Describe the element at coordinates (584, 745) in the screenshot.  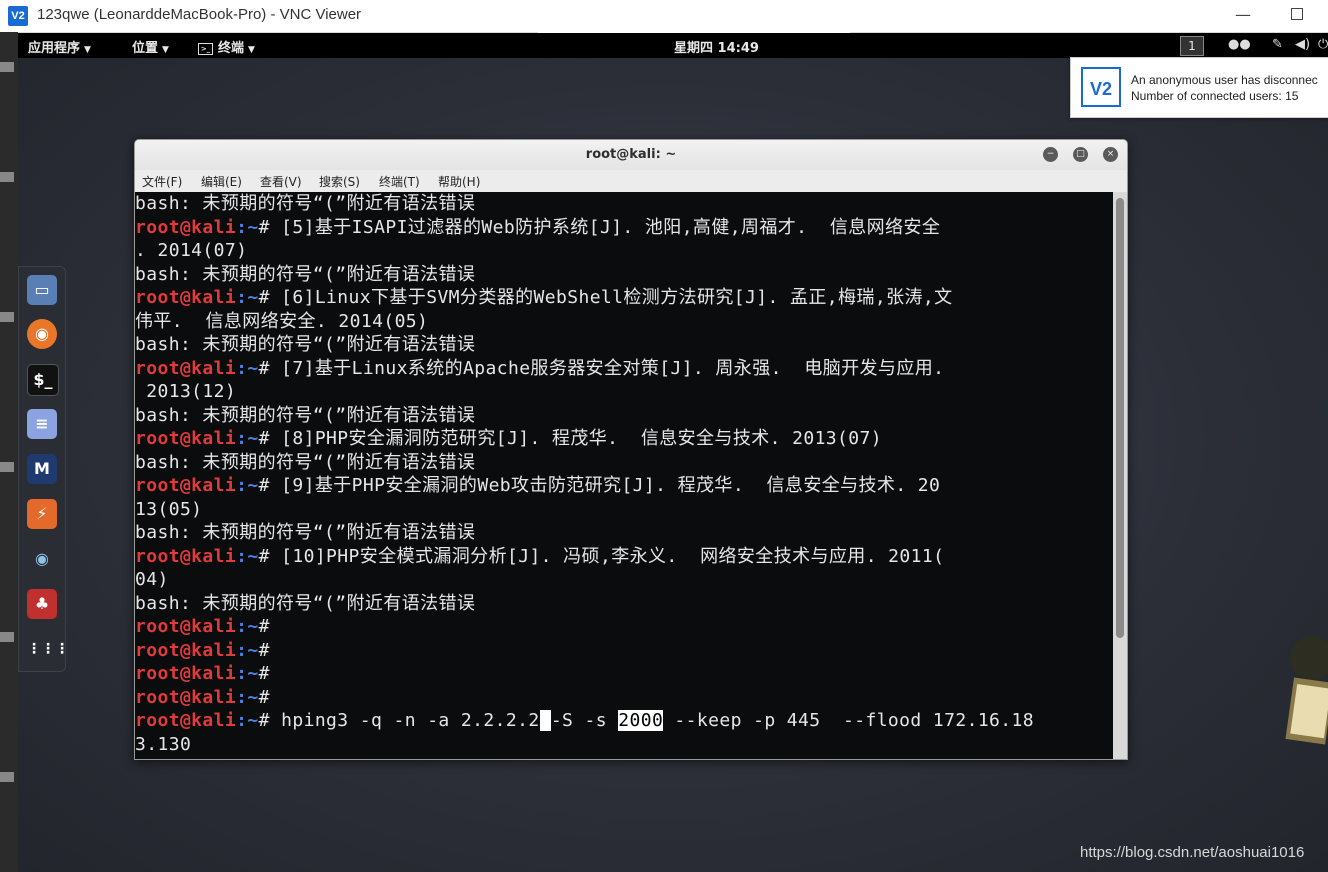
I see `terminal-output-line: 3.130` at that location.